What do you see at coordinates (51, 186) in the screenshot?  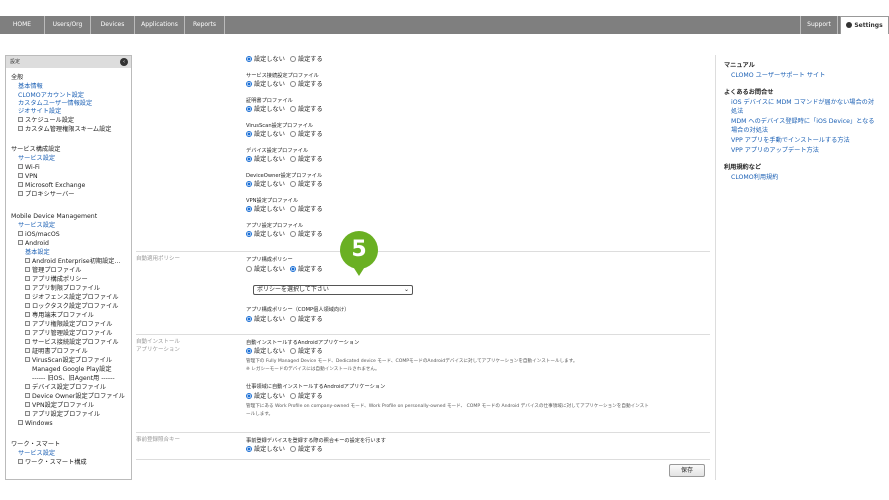 I see `sidebar-item-exchange: Microsoft Exchange` at bounding box center [51, 186].